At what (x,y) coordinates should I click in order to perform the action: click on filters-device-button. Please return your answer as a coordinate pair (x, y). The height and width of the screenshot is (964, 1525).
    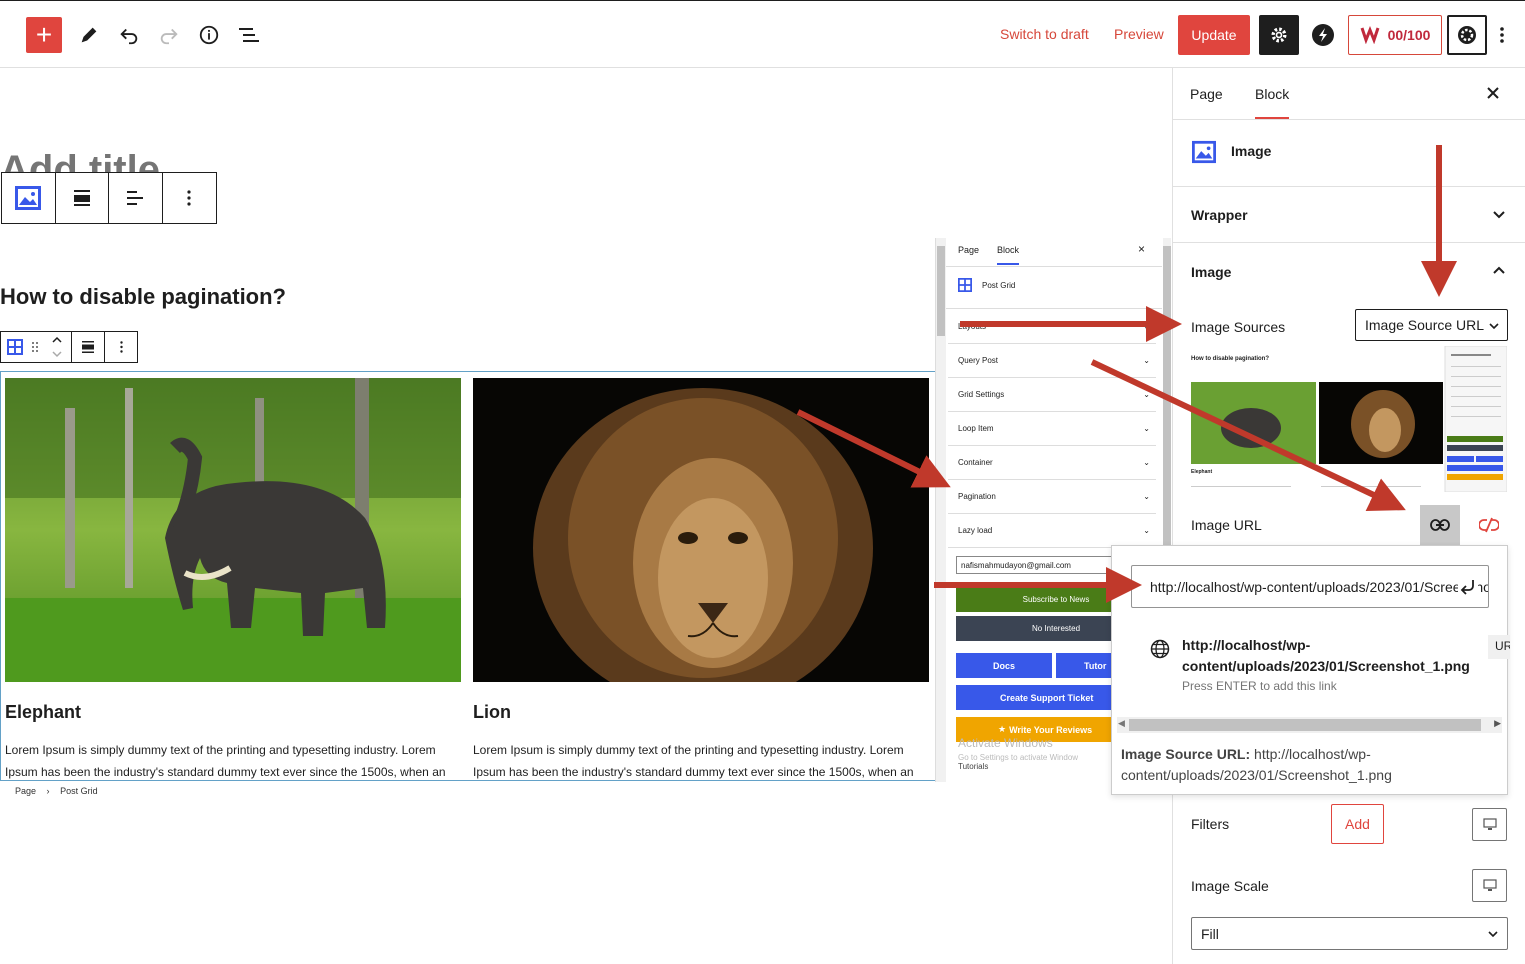
    Looking at the image, I should click on (1489, 824).